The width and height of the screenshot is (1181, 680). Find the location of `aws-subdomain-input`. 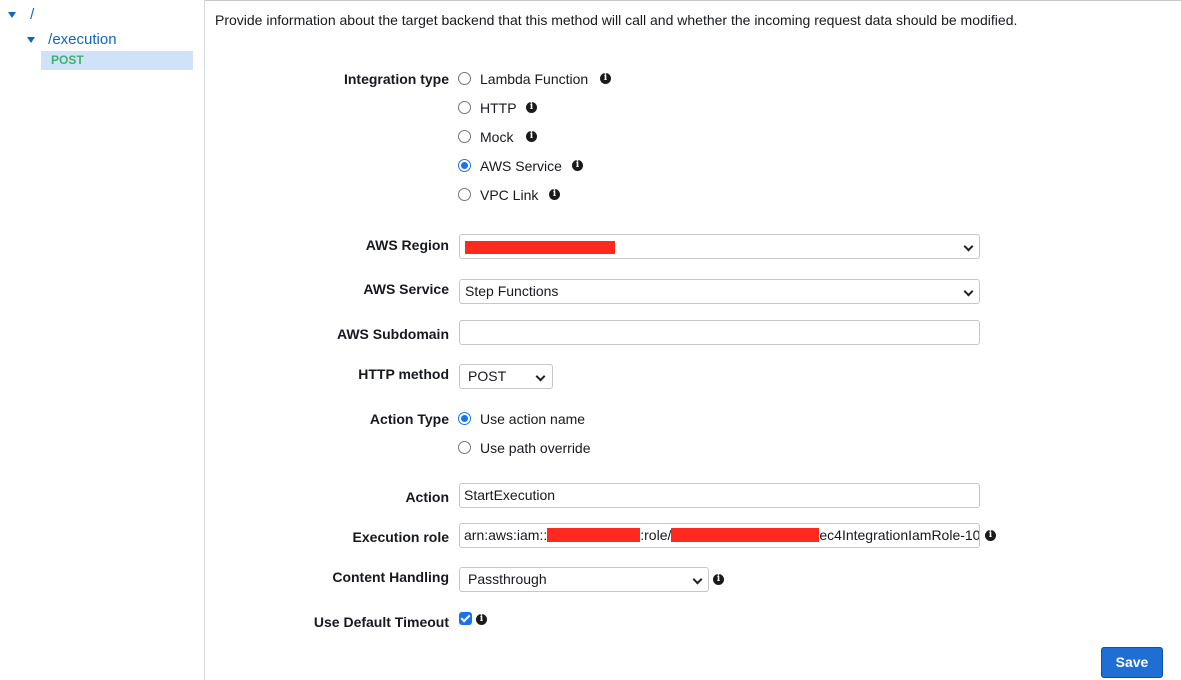

aws-subdomain-input is located at coordinates (719, 332).